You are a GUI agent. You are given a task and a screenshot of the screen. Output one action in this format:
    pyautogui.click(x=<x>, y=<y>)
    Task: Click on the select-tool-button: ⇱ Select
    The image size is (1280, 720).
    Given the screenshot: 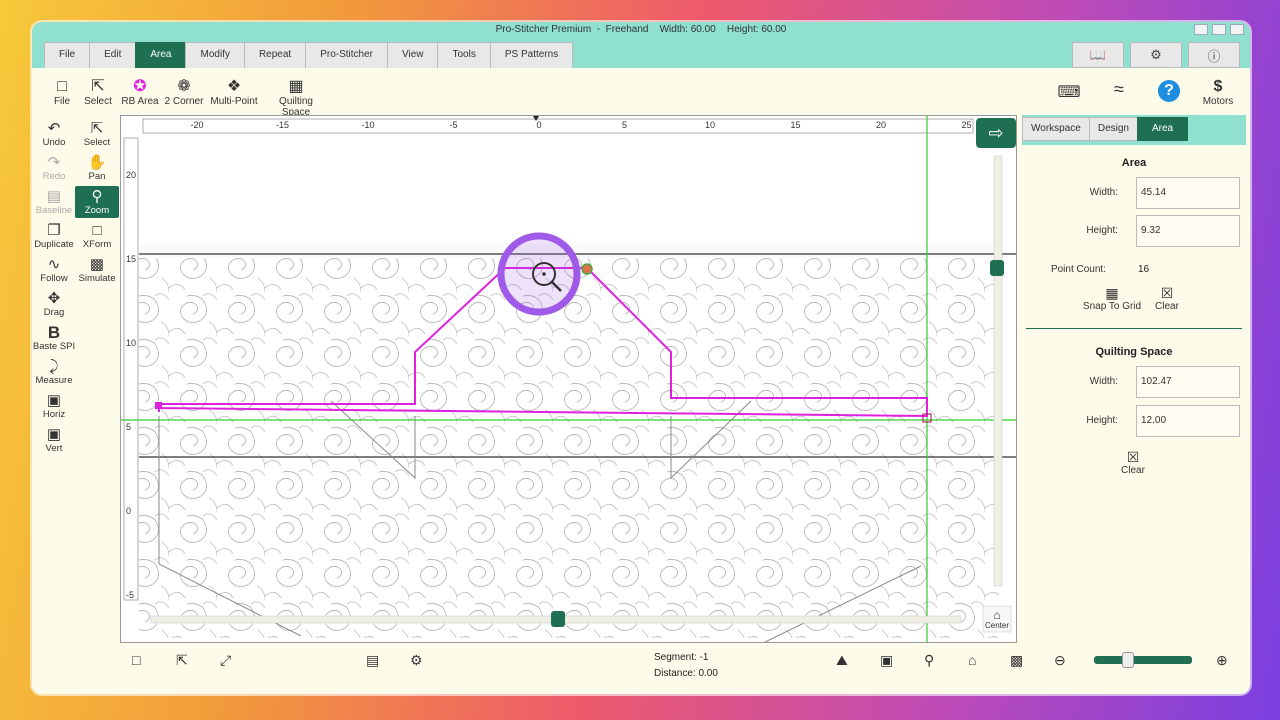 What is the action you would take?
    pyautogui.click(x=97, y=134)
    